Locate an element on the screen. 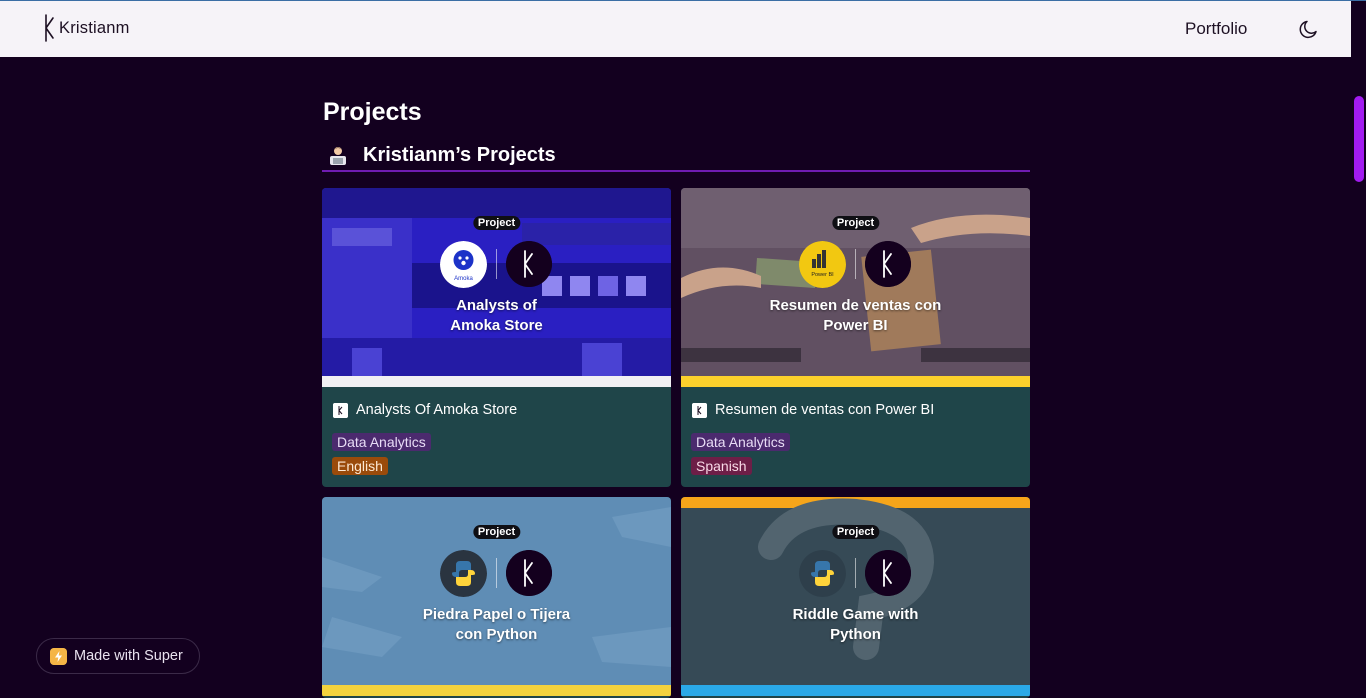  cover-title-line2: Python is located at coordinates (855, 634).